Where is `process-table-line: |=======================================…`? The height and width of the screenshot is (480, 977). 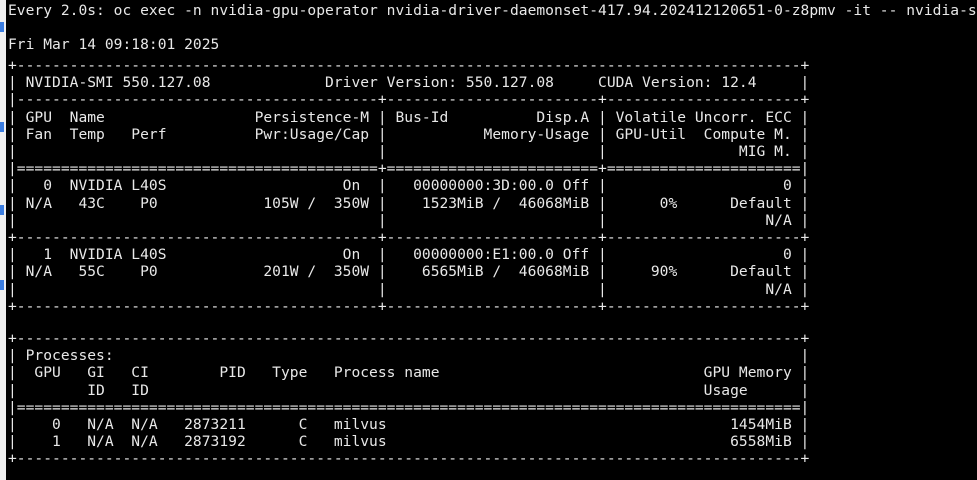
process-table-line: |=======================================… is located at coordinates (409, 407).